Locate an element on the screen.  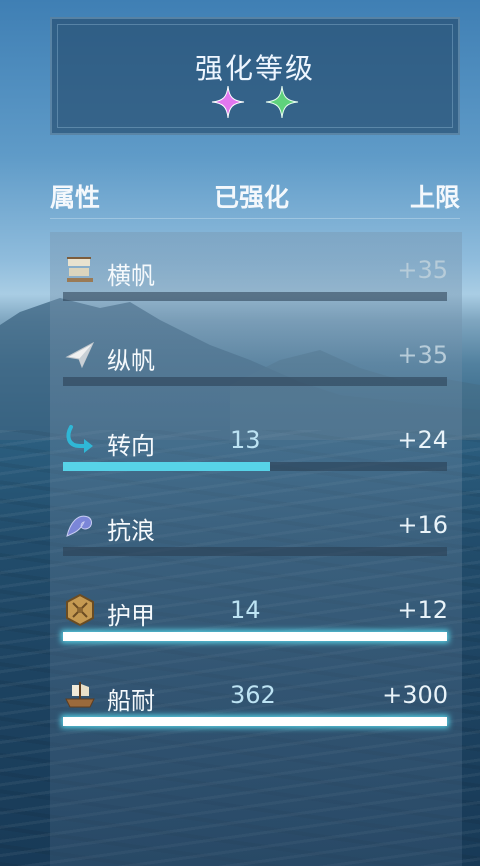
stat-name: 转向 is located at coordinates (131, 446).